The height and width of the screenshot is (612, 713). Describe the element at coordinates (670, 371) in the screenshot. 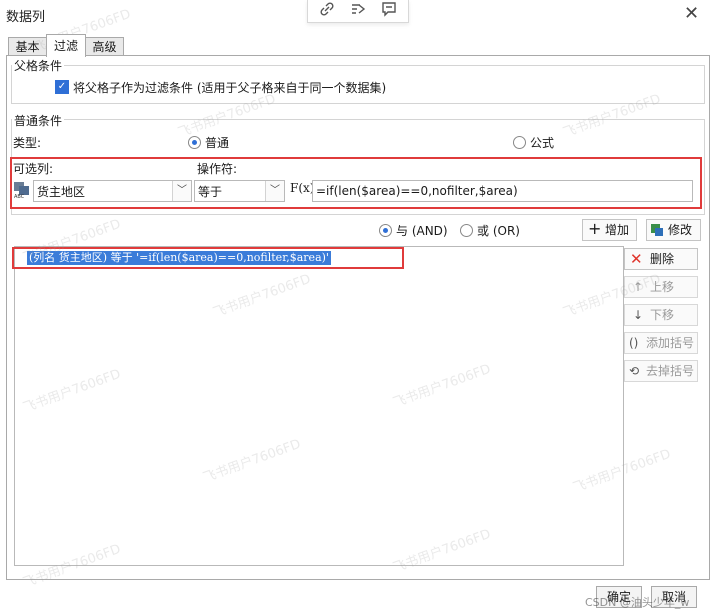

I see `remove-bracket-label: 去掉括号` at that location.